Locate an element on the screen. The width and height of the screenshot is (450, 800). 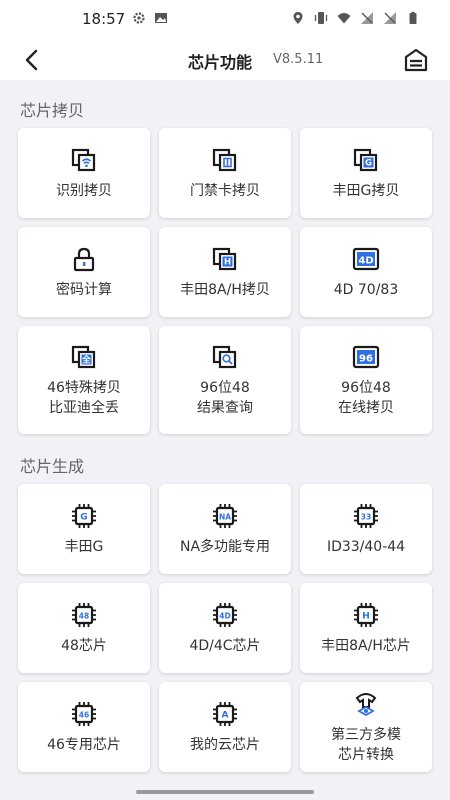
chip-4d-icon: 4D is located at coordinates (225, 615).